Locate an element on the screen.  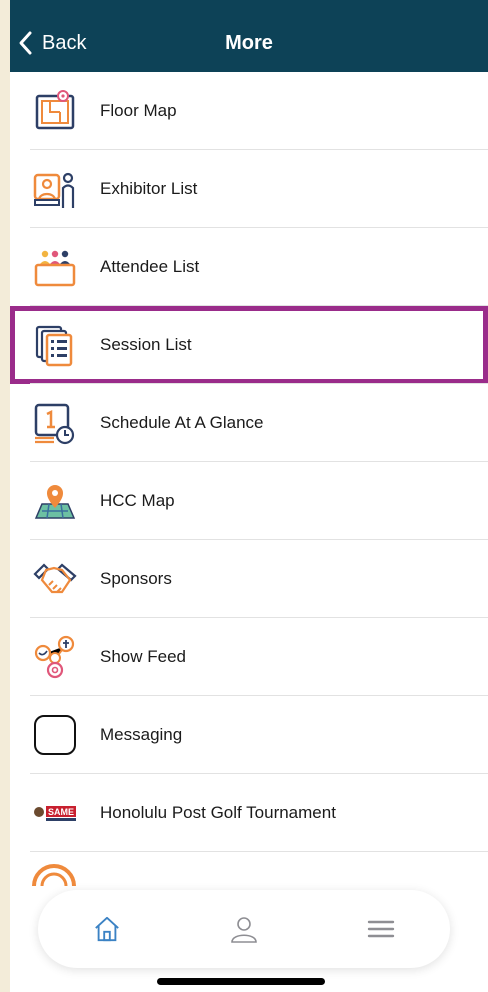
tab-home is located at coordinates (107, 929).